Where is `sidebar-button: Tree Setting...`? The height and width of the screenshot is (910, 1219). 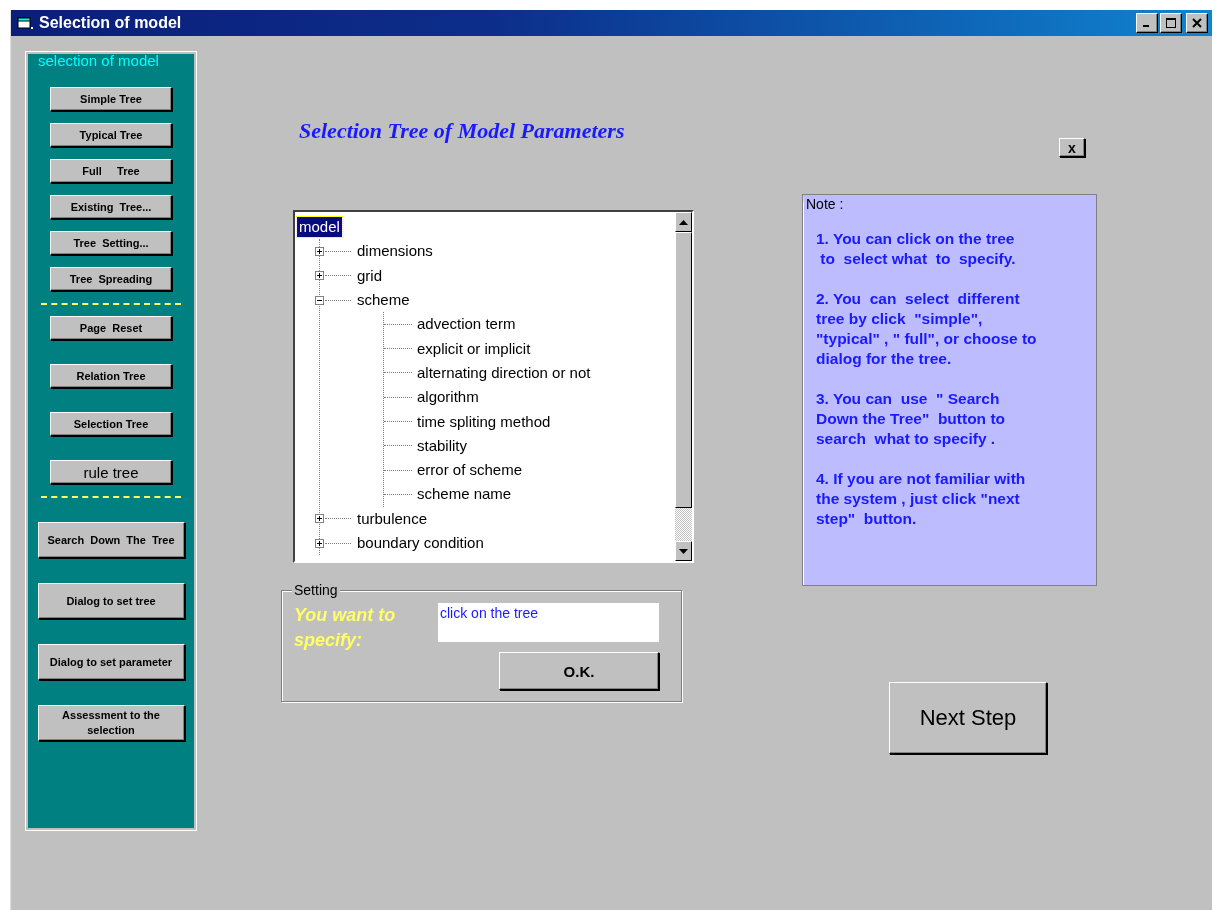 sidebar-button: Tree Setting... is located at coordinates (111, 243).